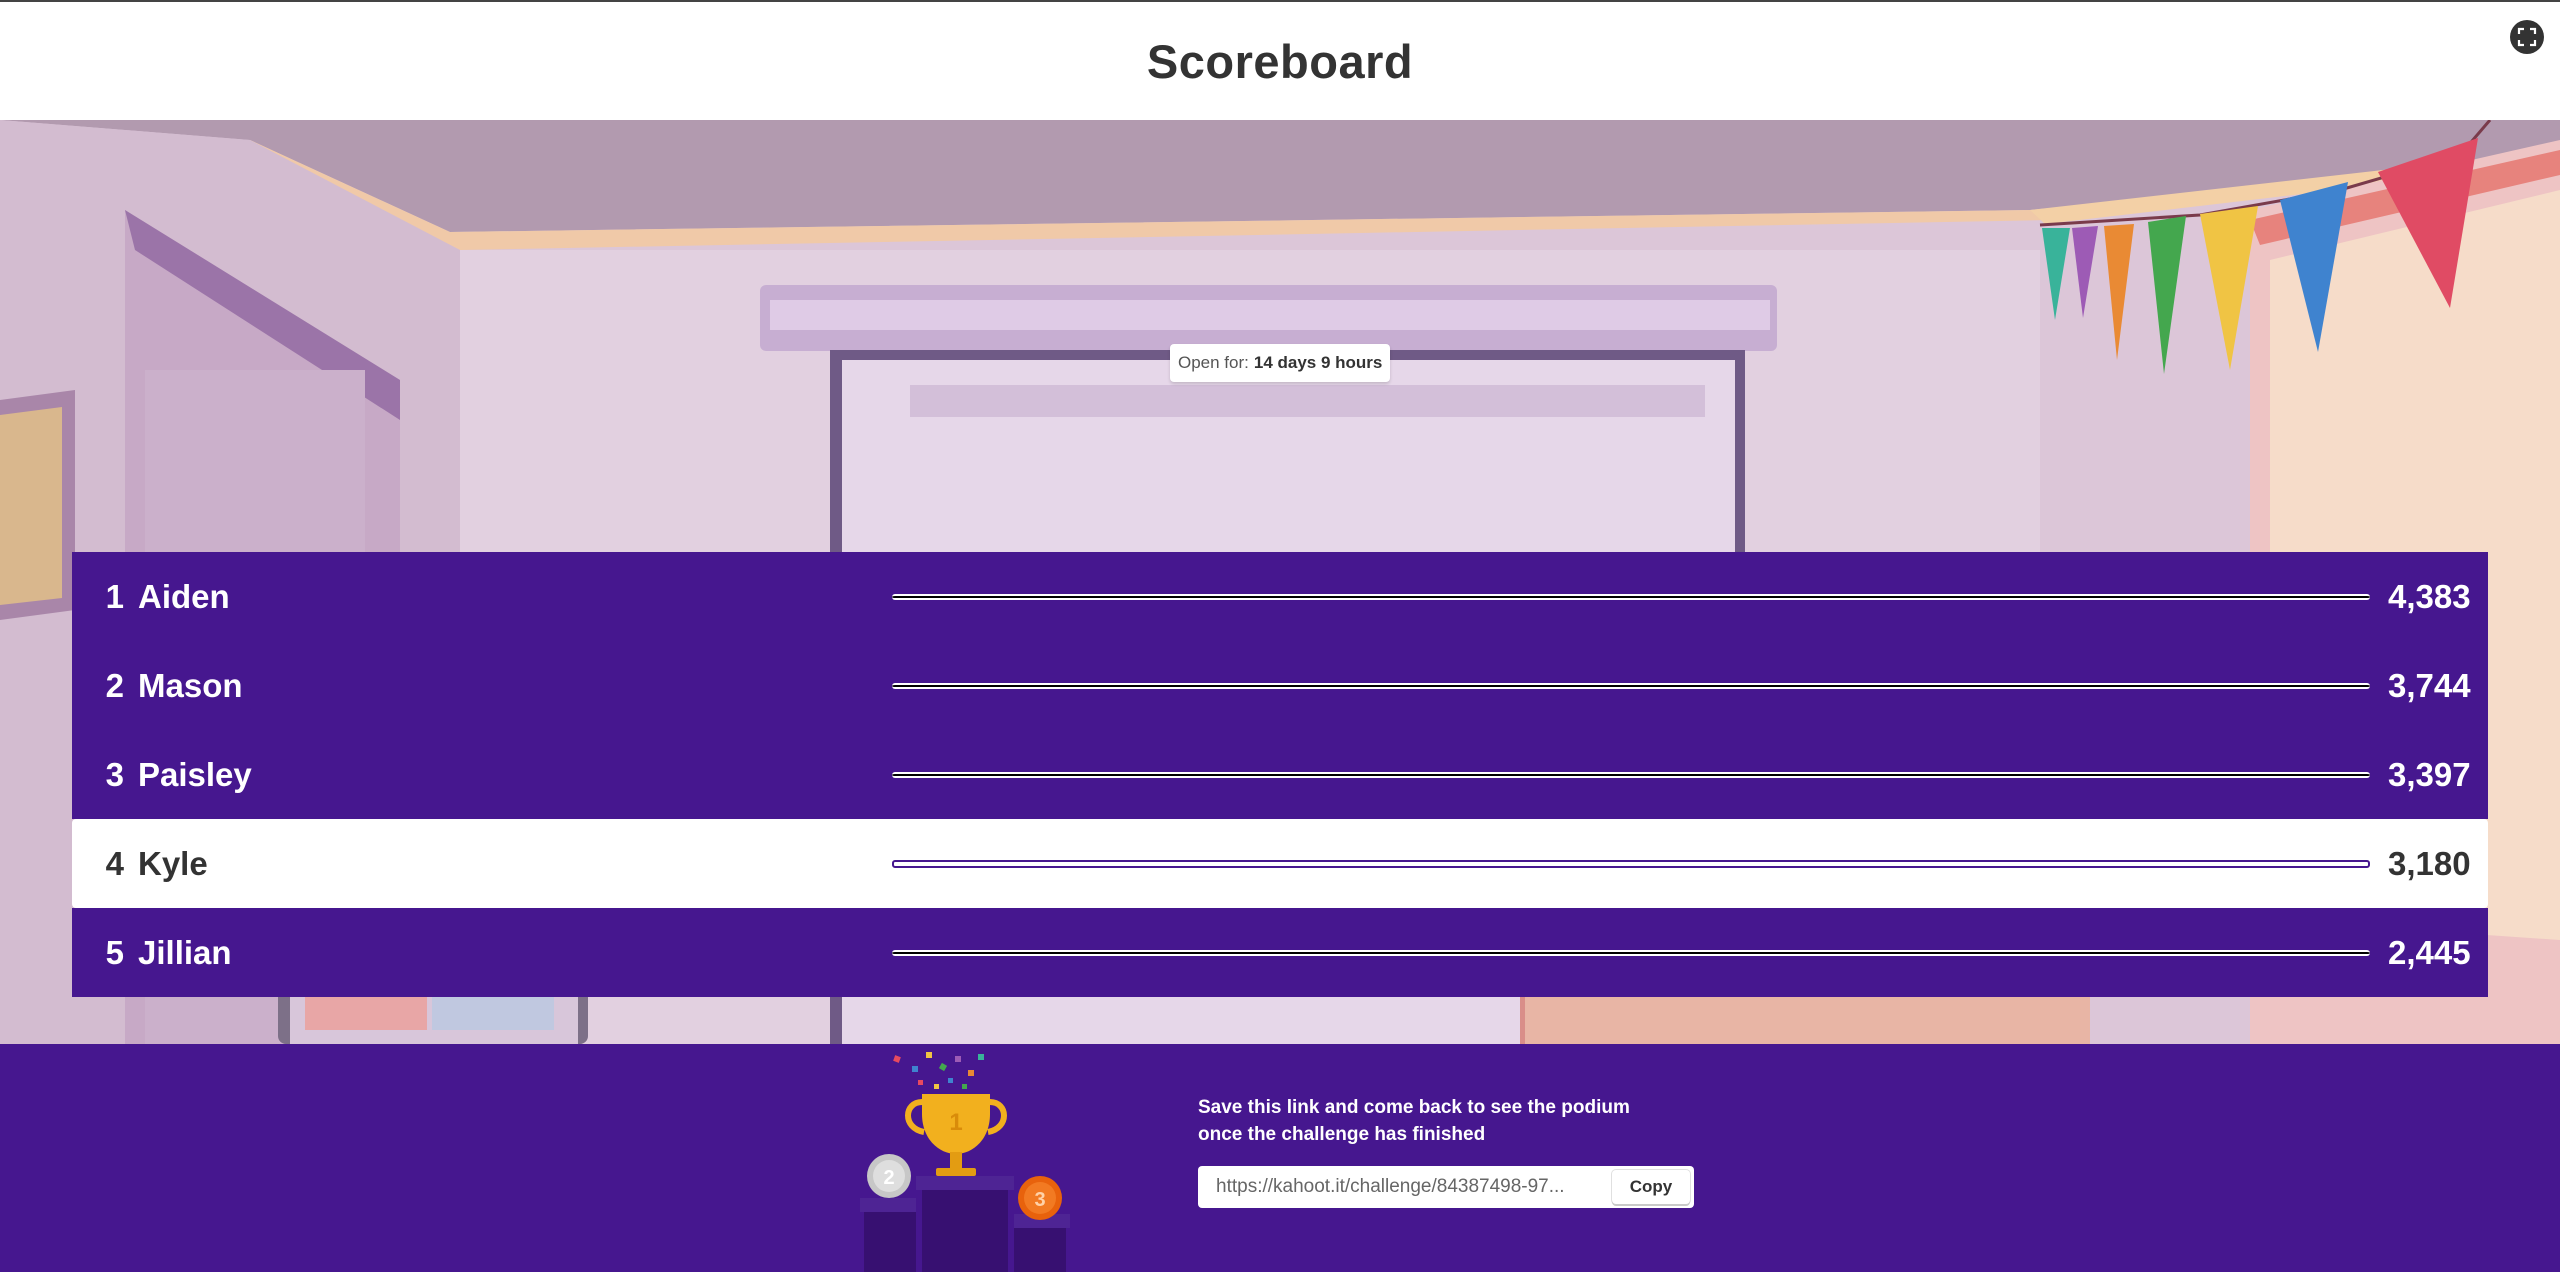  I want to click on podium-second-label: 2, so click(888, 1178).